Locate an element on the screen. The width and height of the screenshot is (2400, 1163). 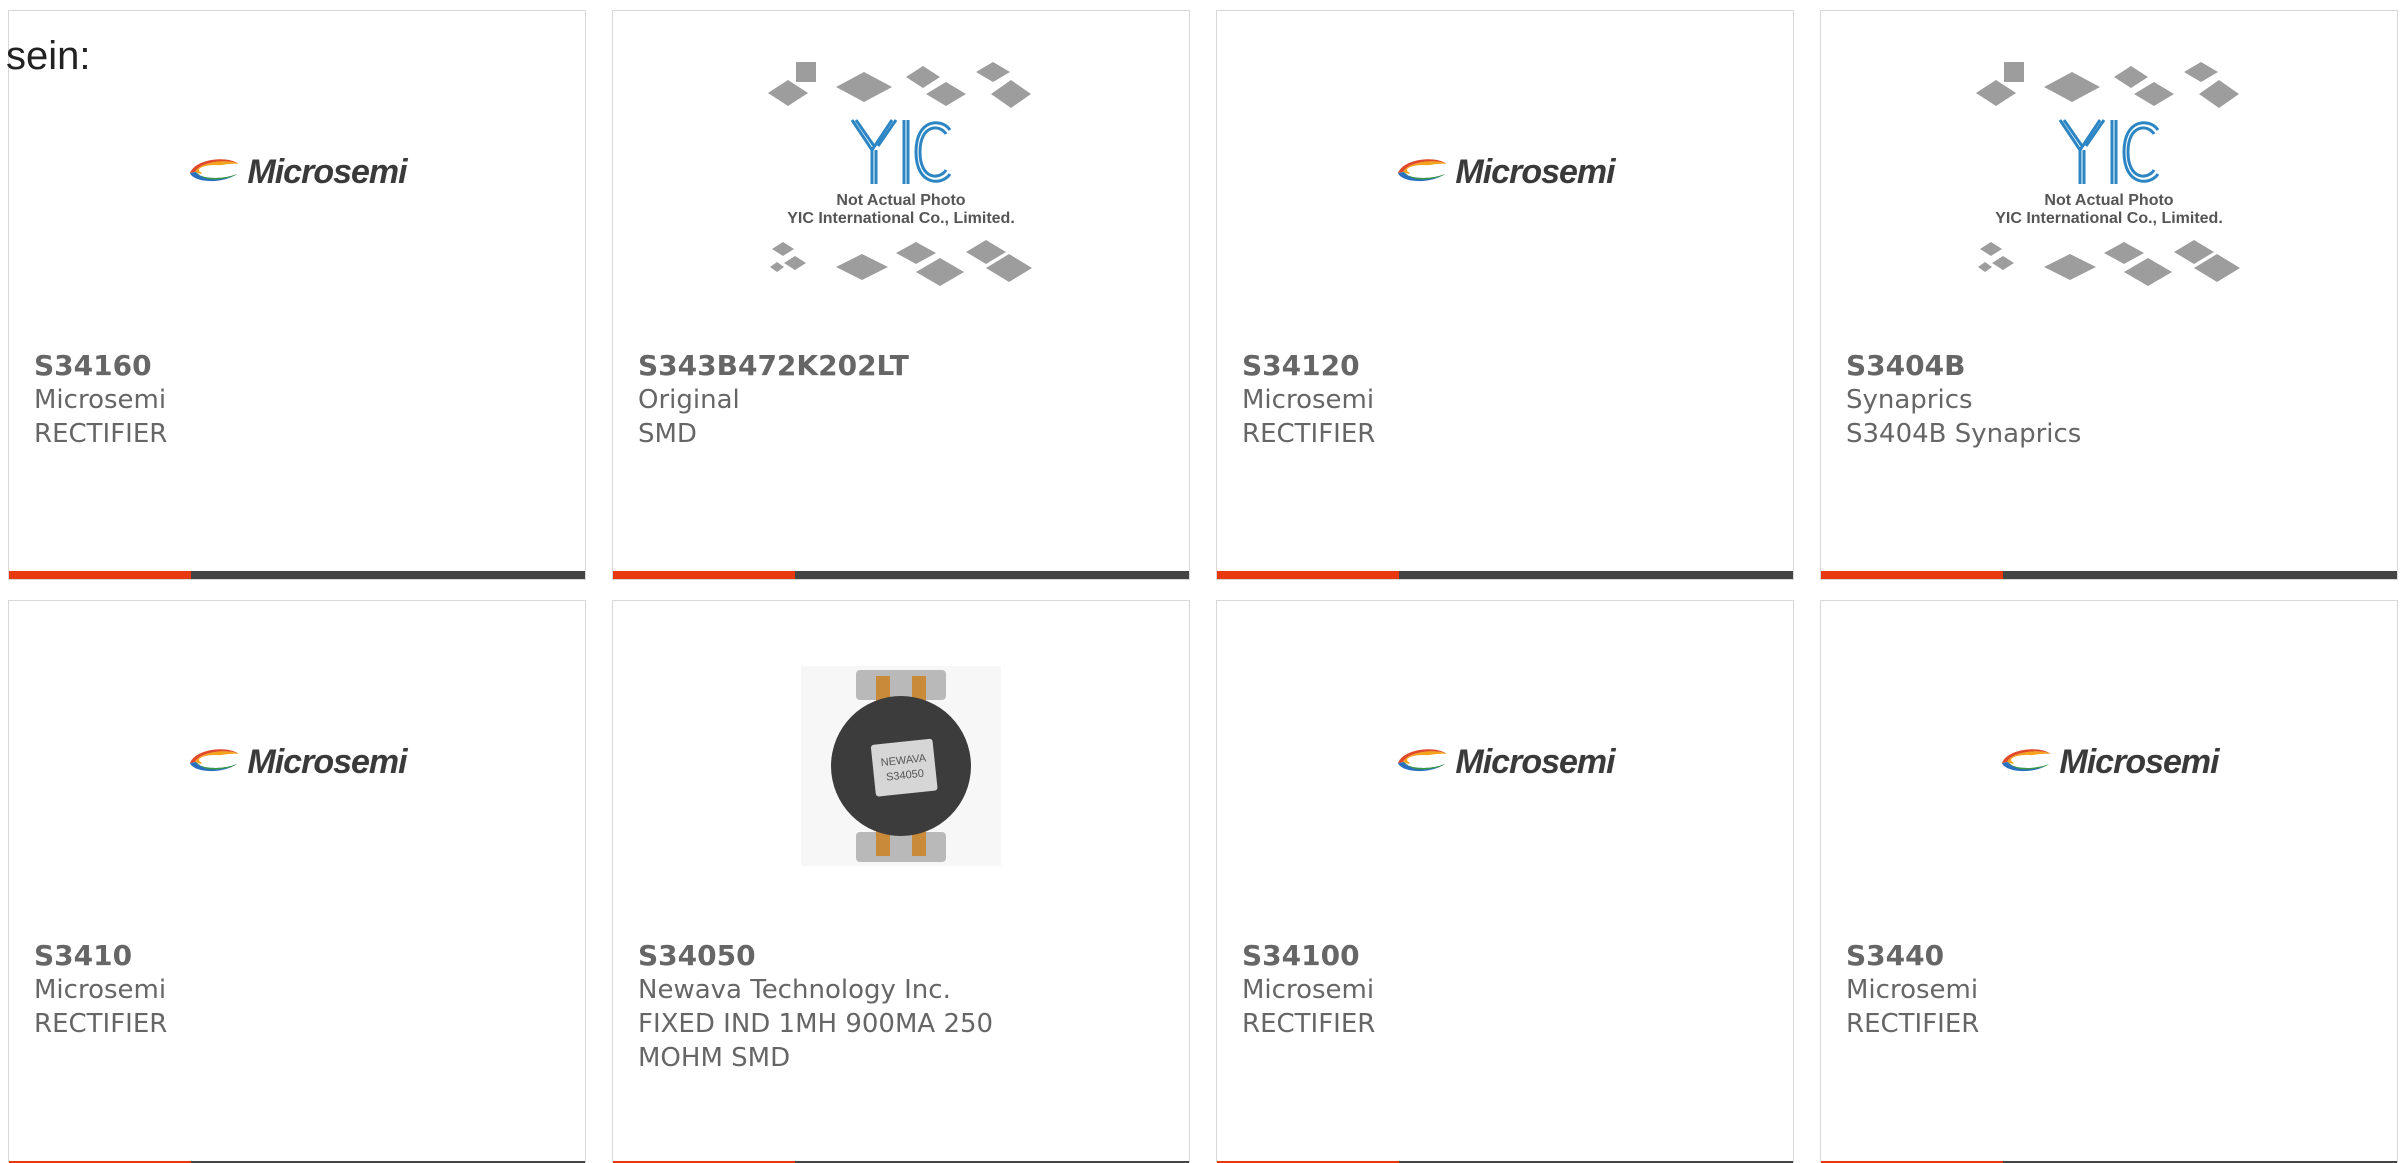
product-info: S3404B Synaprics S3404B Synaprics is located at coordinates (2111, 400).